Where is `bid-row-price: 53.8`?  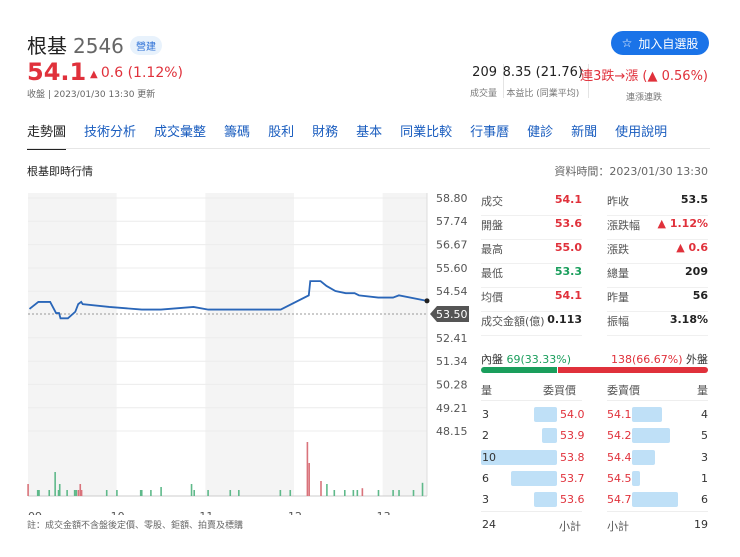
bid-row-price: 53.8 is located at coordinates (572, 457).